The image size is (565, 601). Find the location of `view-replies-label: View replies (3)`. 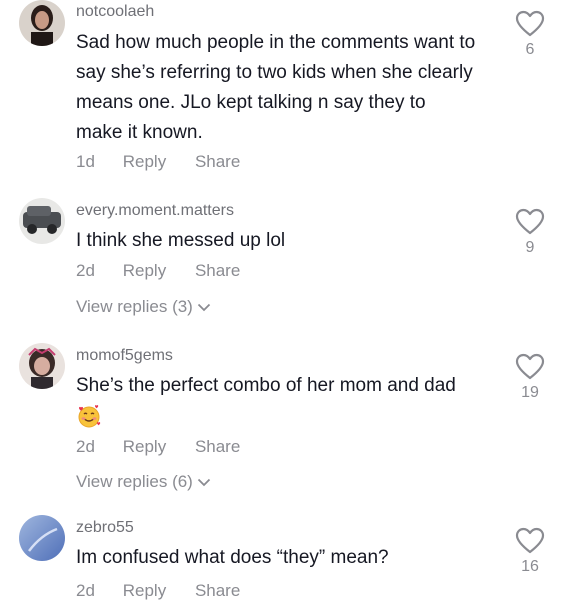

view-replies-label: View replies (3) is located at coordinates (134, 306).